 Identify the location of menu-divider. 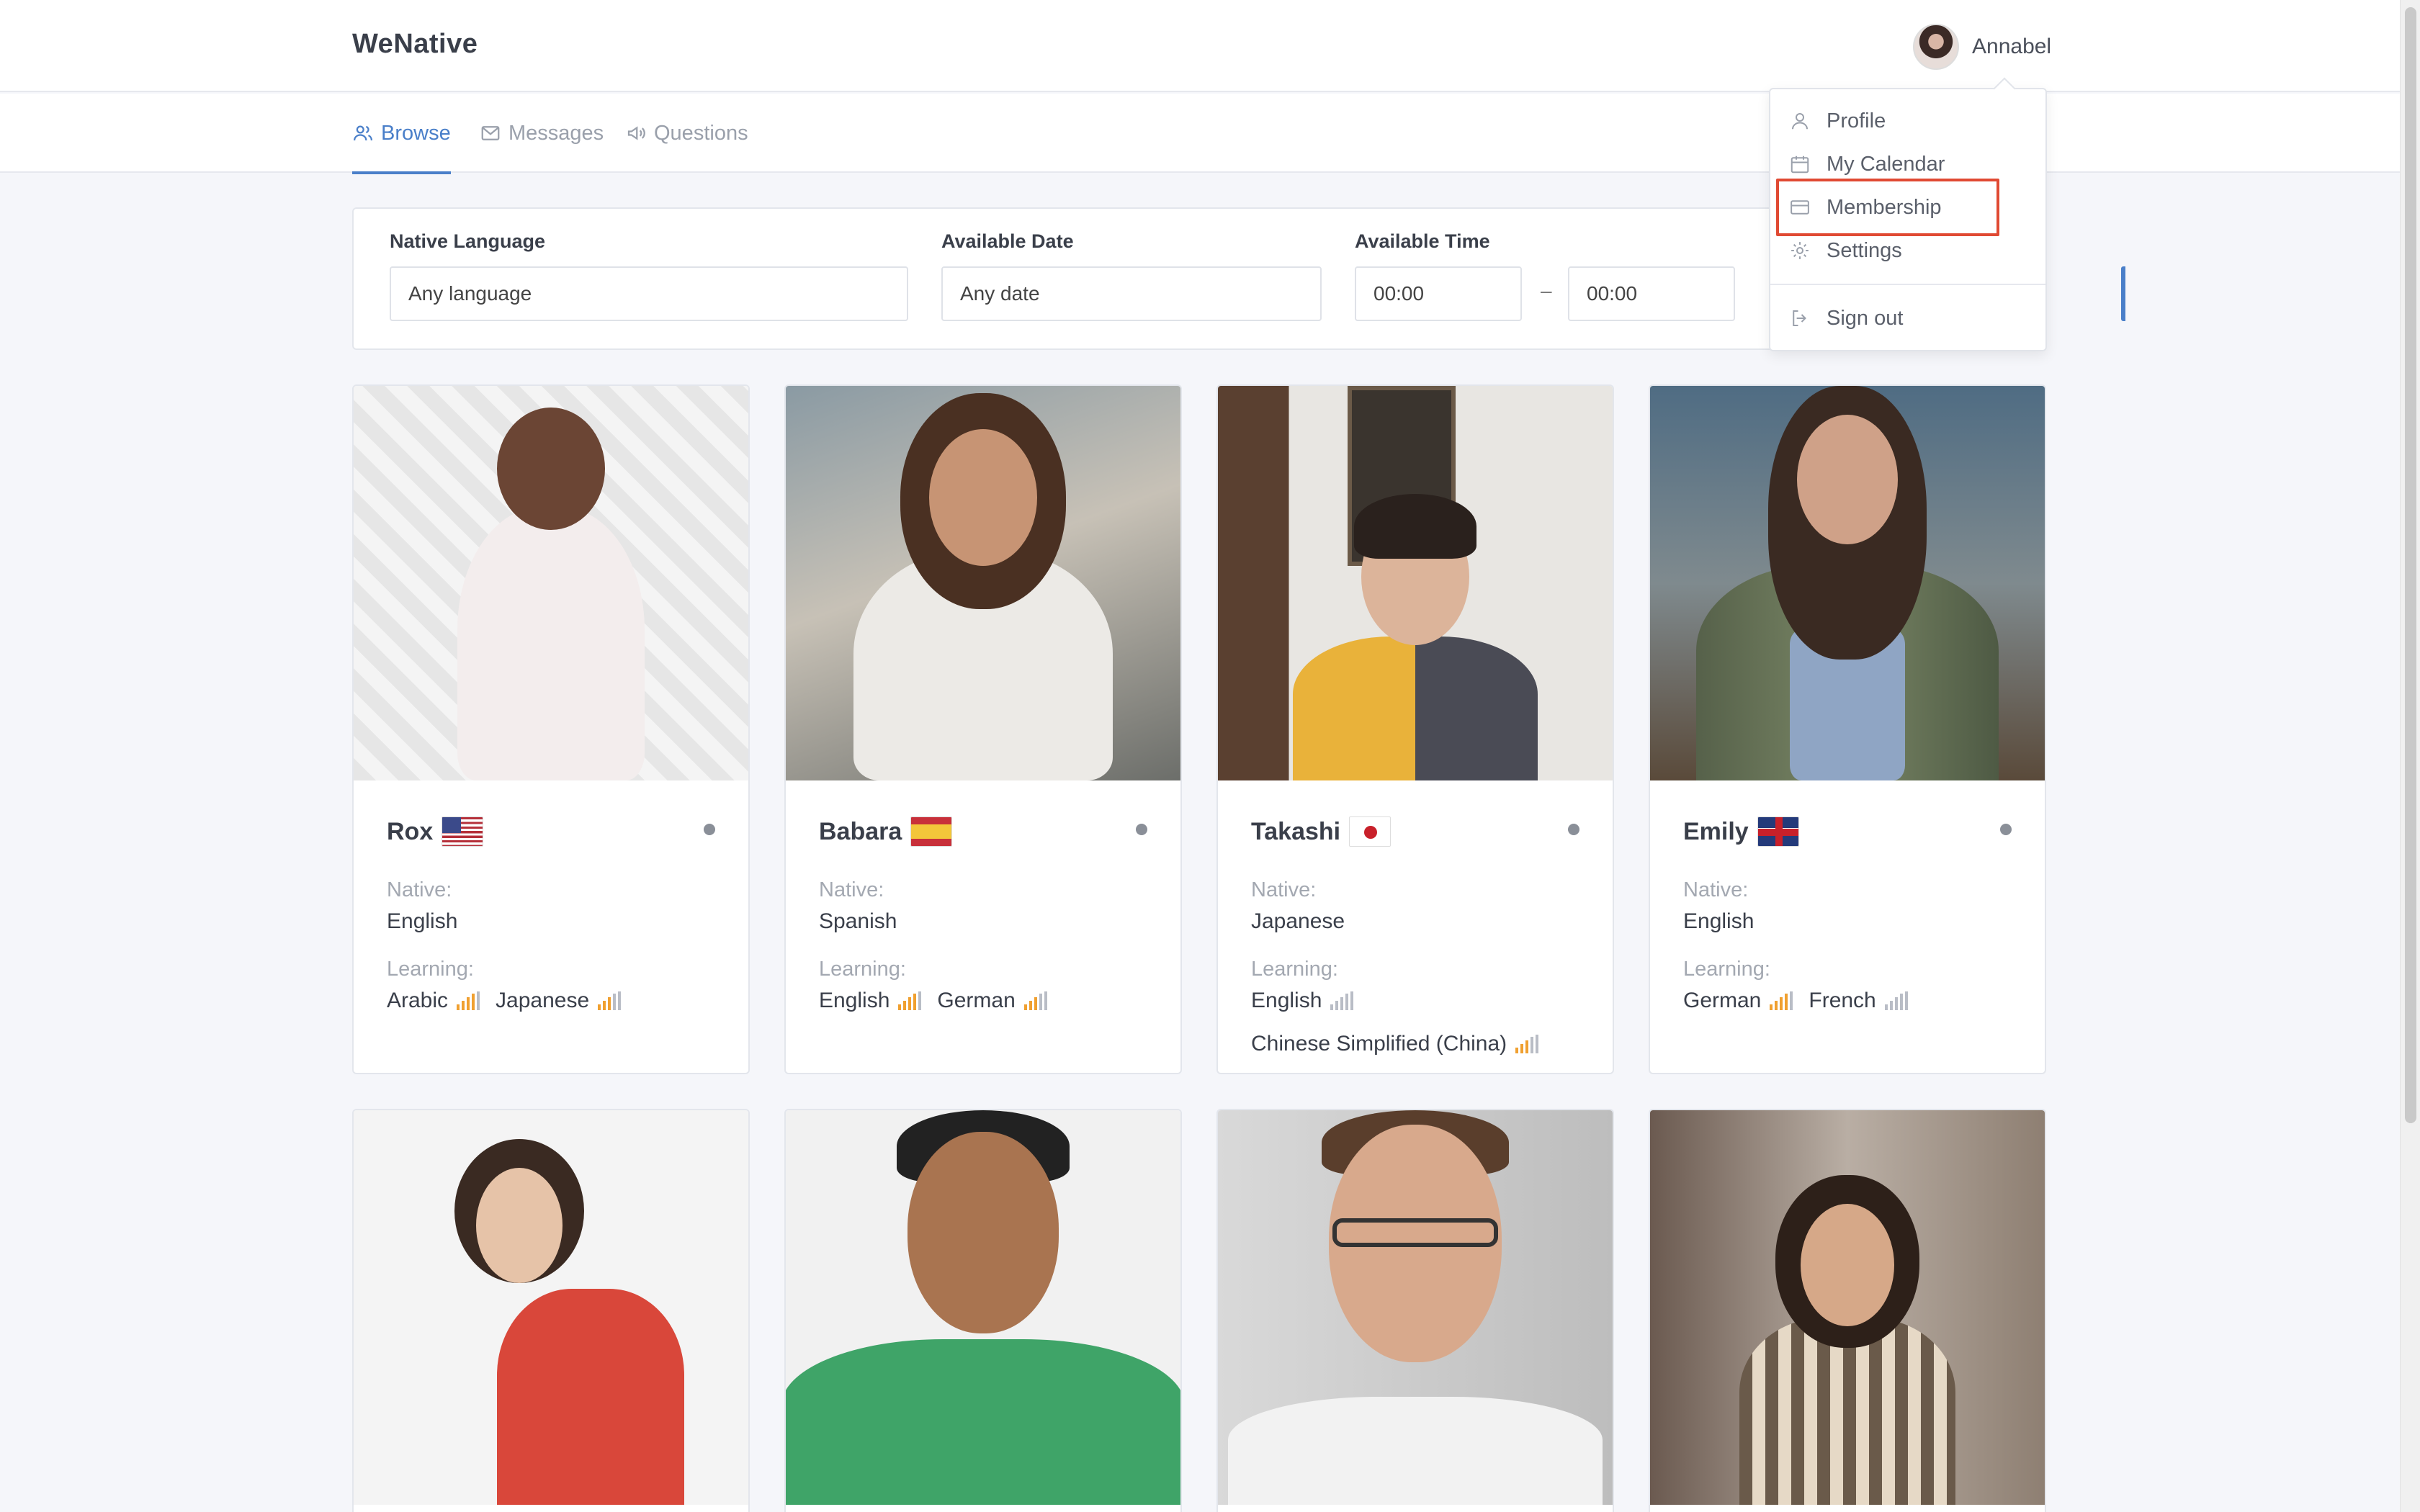
(1907, 284).